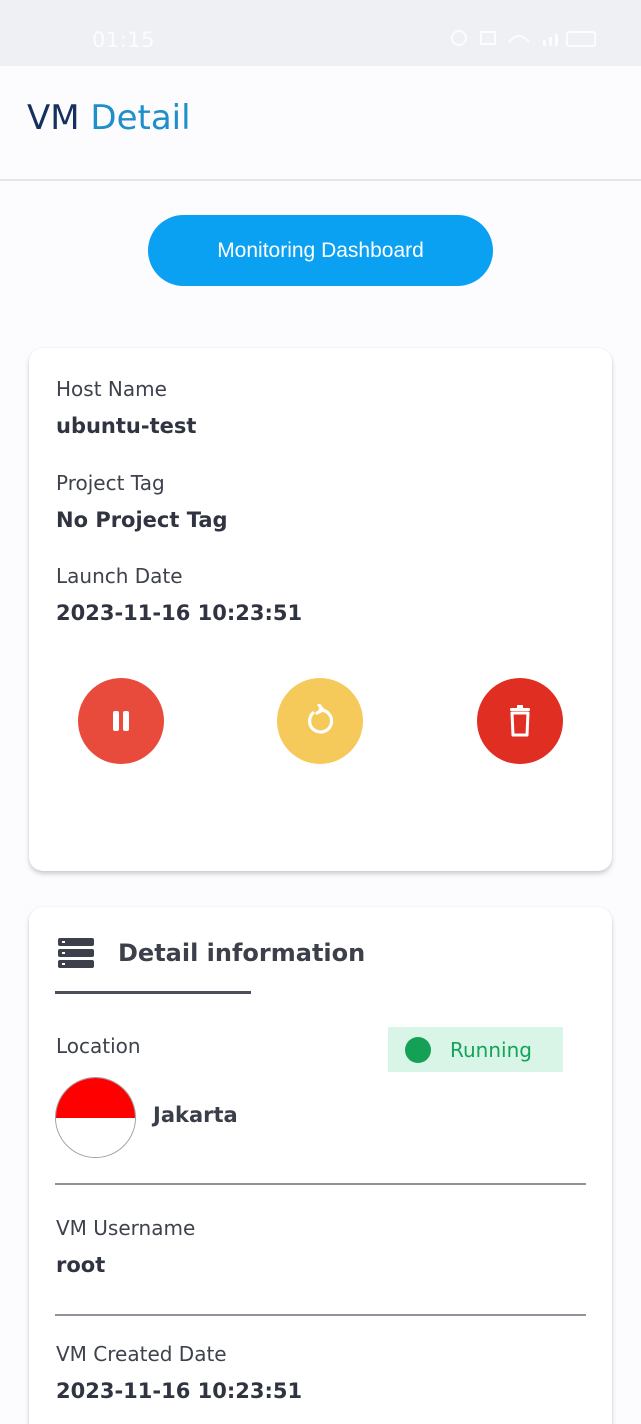 The image size is (641, 1424). Describe the element at coordinates (124, 40) in the screenshot. I see `status-time: 01:15` at that location.